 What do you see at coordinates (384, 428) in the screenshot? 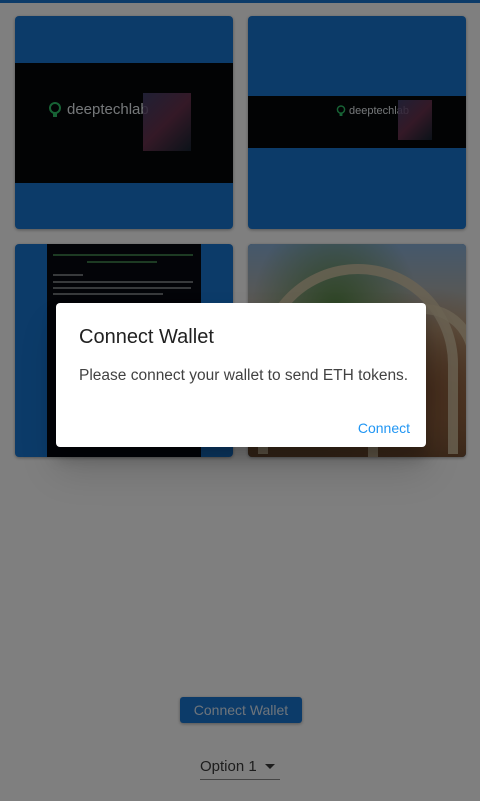
I see `connect-button: Connect` at bounding box center [384, 428].